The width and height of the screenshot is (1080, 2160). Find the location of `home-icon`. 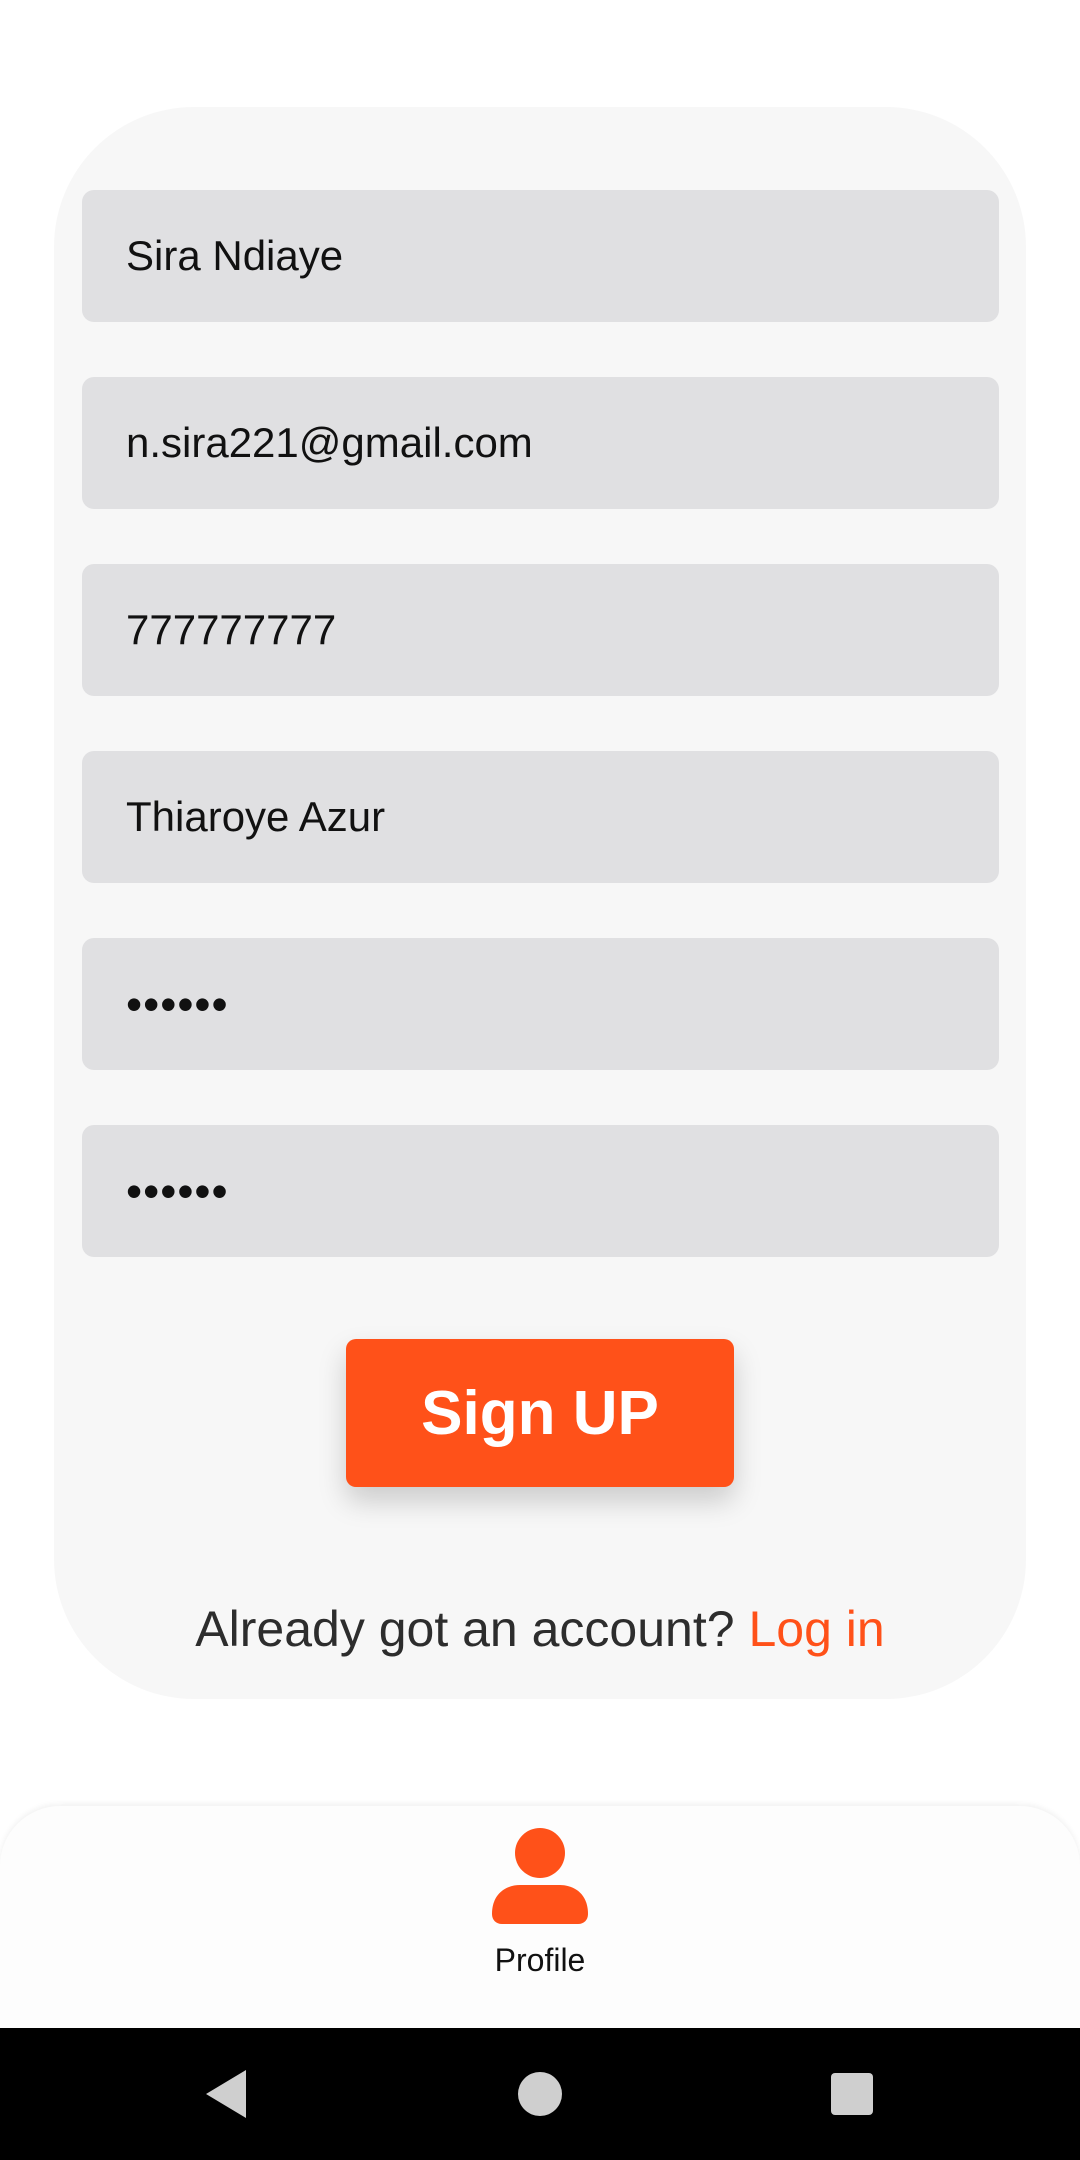

home-icon is located at coordinates (540, 2094).